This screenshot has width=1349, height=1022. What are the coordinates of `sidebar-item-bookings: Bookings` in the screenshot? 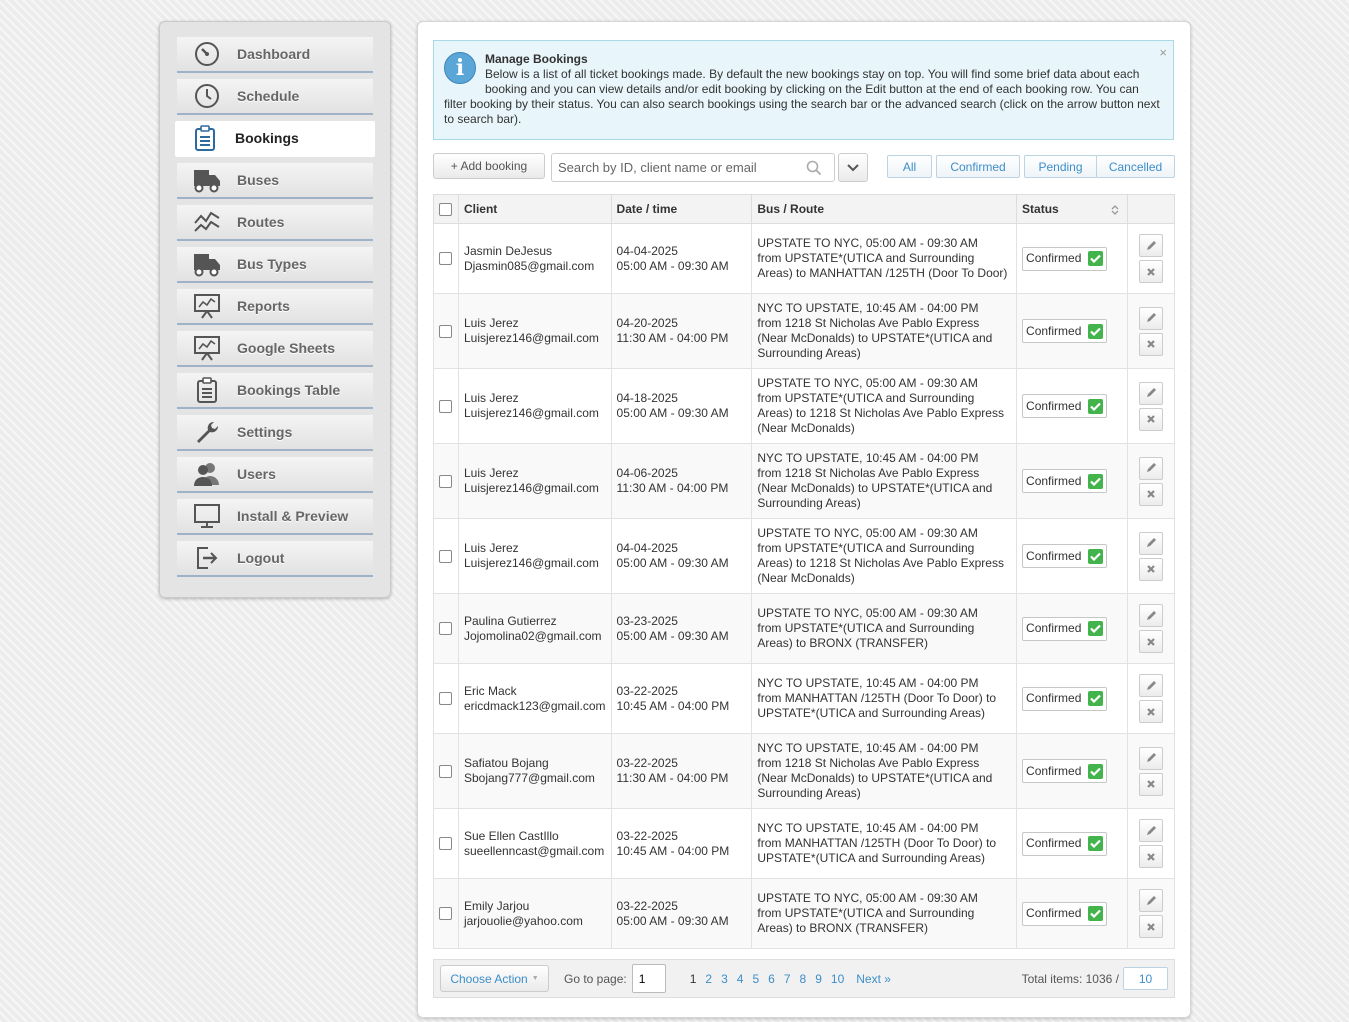 It's located at (275, 139).